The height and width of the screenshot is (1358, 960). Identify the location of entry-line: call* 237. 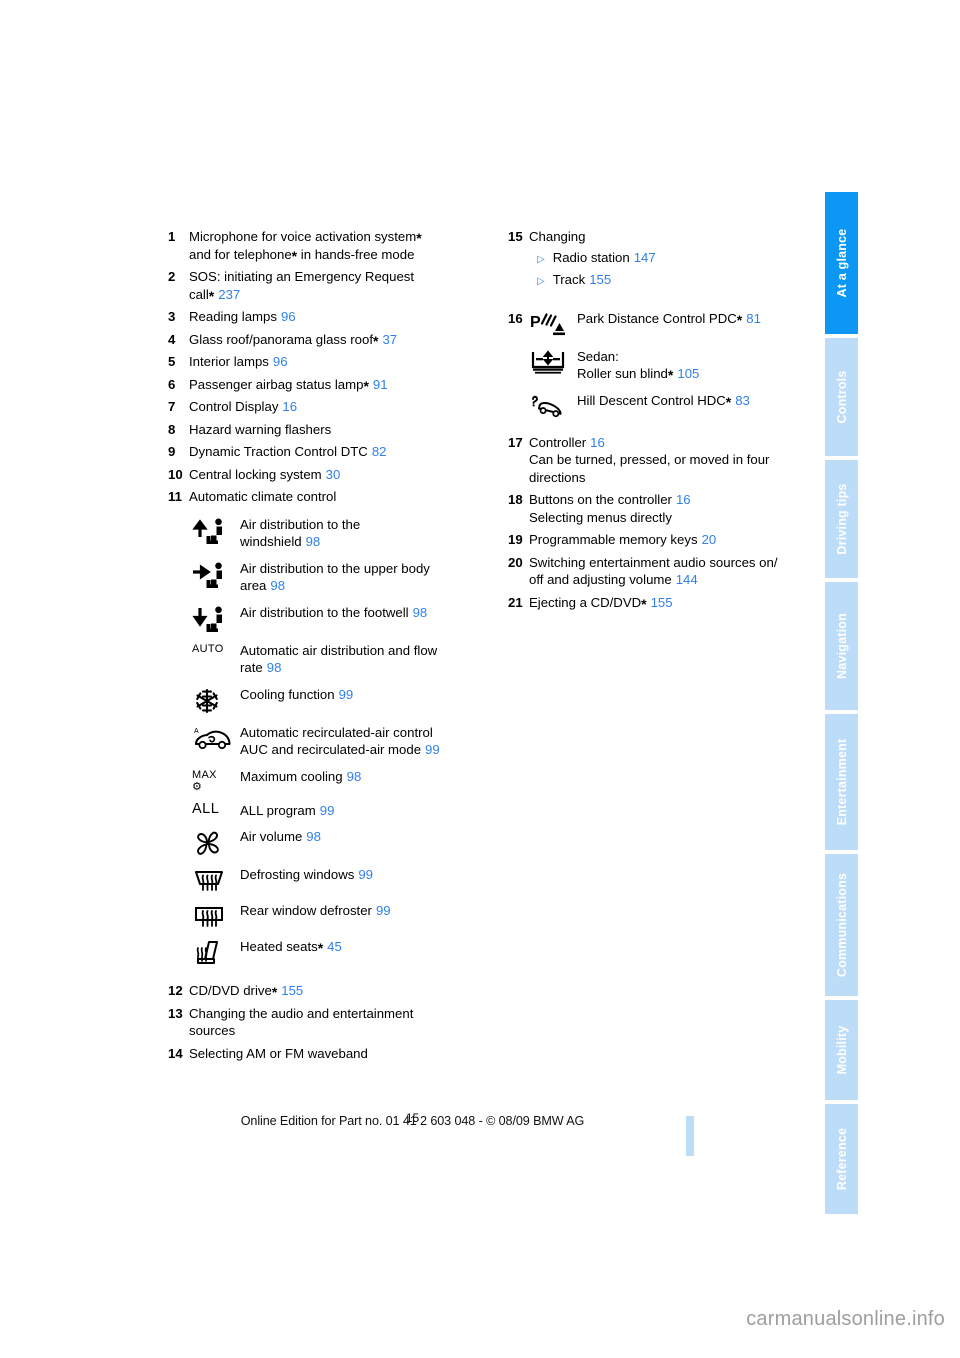
(331, 295).